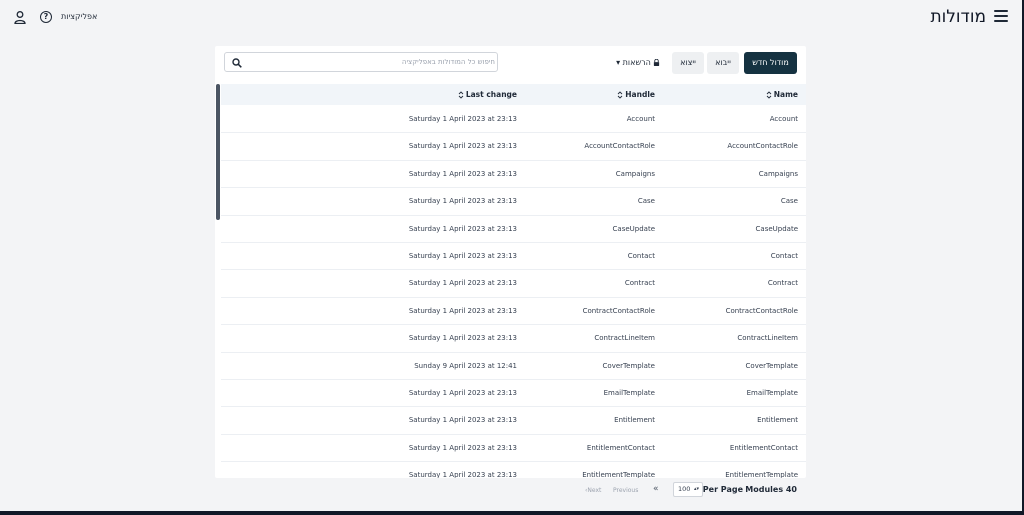 The image size is (1024, 515). What do you see at coordinates (783, 119) in the screenshot?
I see `cell-name: Account` at bounding box center [783, 119].